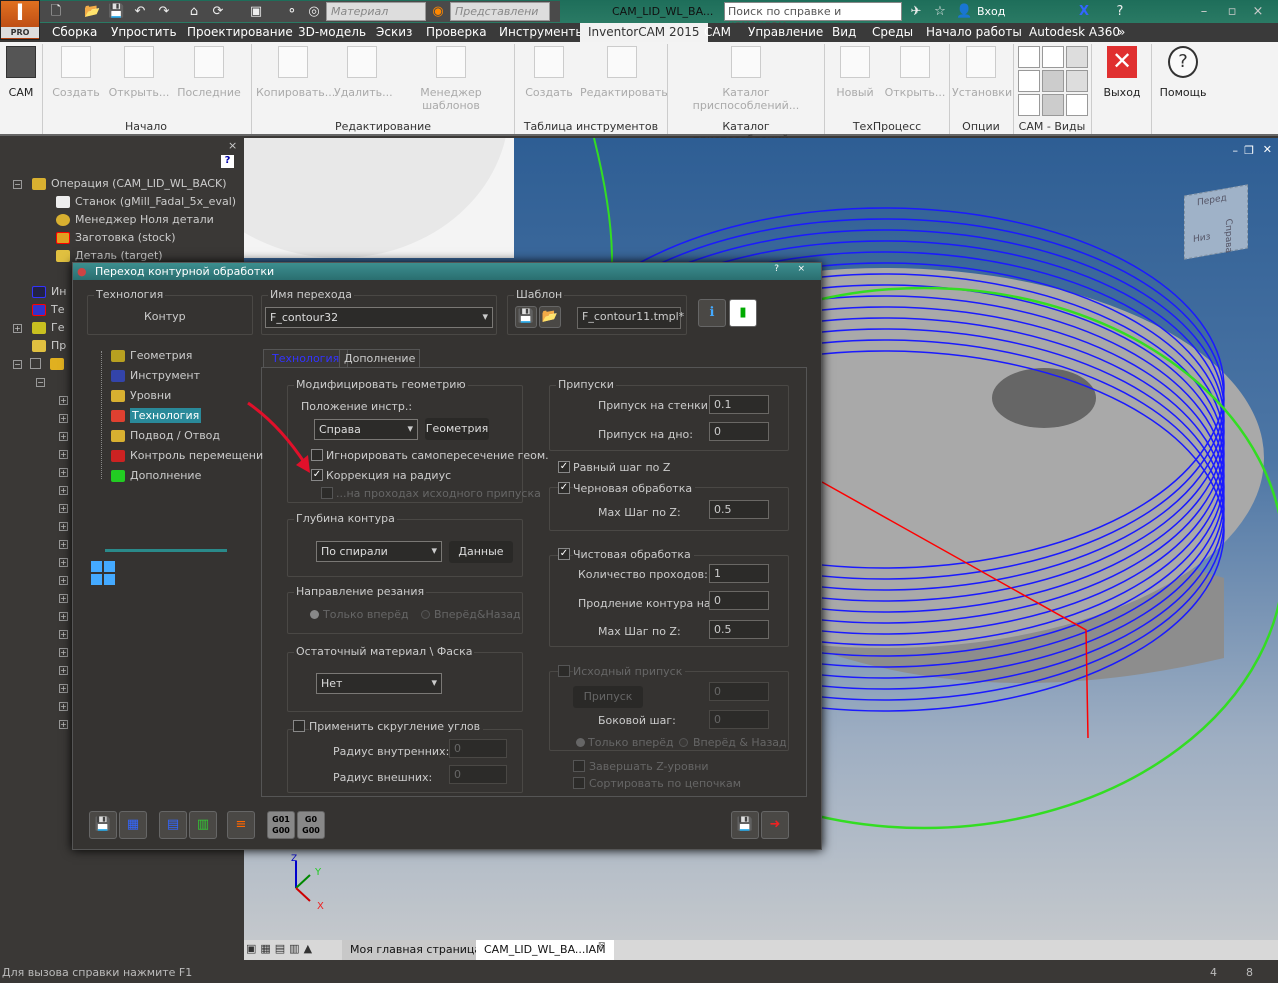 The image size is (1278, 983). I want to click on tab-assembly: Сборка, so click(74, 32).